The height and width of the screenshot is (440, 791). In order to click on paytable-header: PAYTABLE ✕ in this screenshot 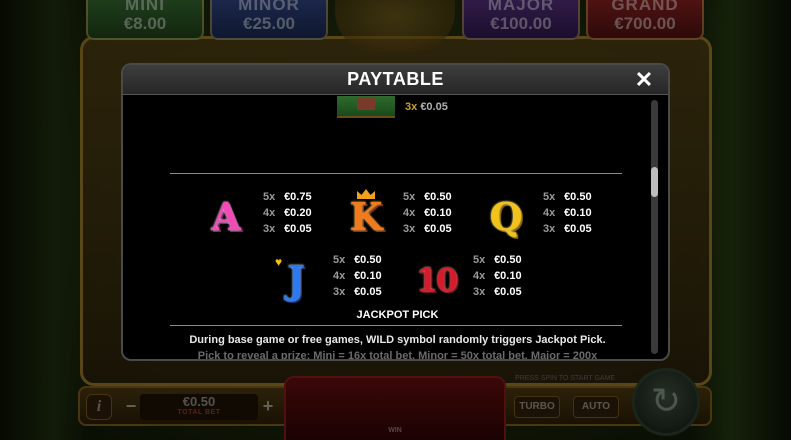, I will do `click(395, 80)`.